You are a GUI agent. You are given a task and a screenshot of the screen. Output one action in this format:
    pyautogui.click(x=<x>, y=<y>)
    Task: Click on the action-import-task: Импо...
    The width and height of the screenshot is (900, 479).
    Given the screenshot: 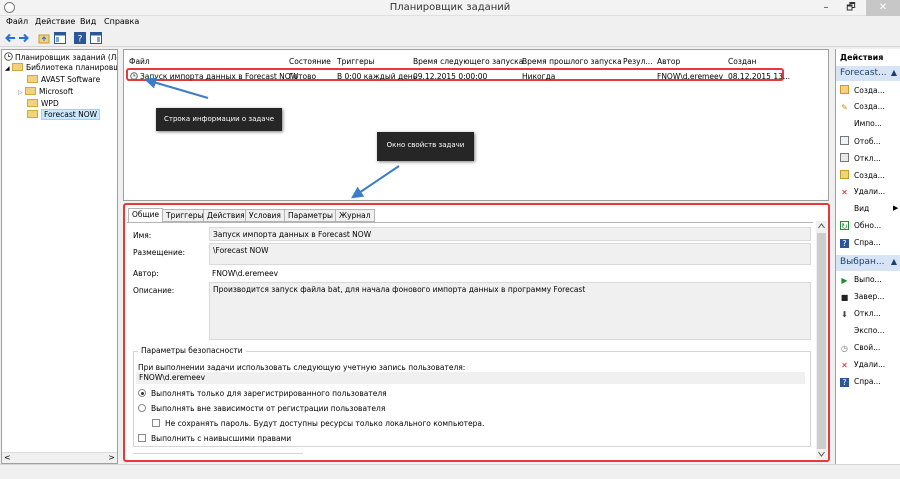 What is the action you would take?
    pyautogui.click(x=868, y=123)
    